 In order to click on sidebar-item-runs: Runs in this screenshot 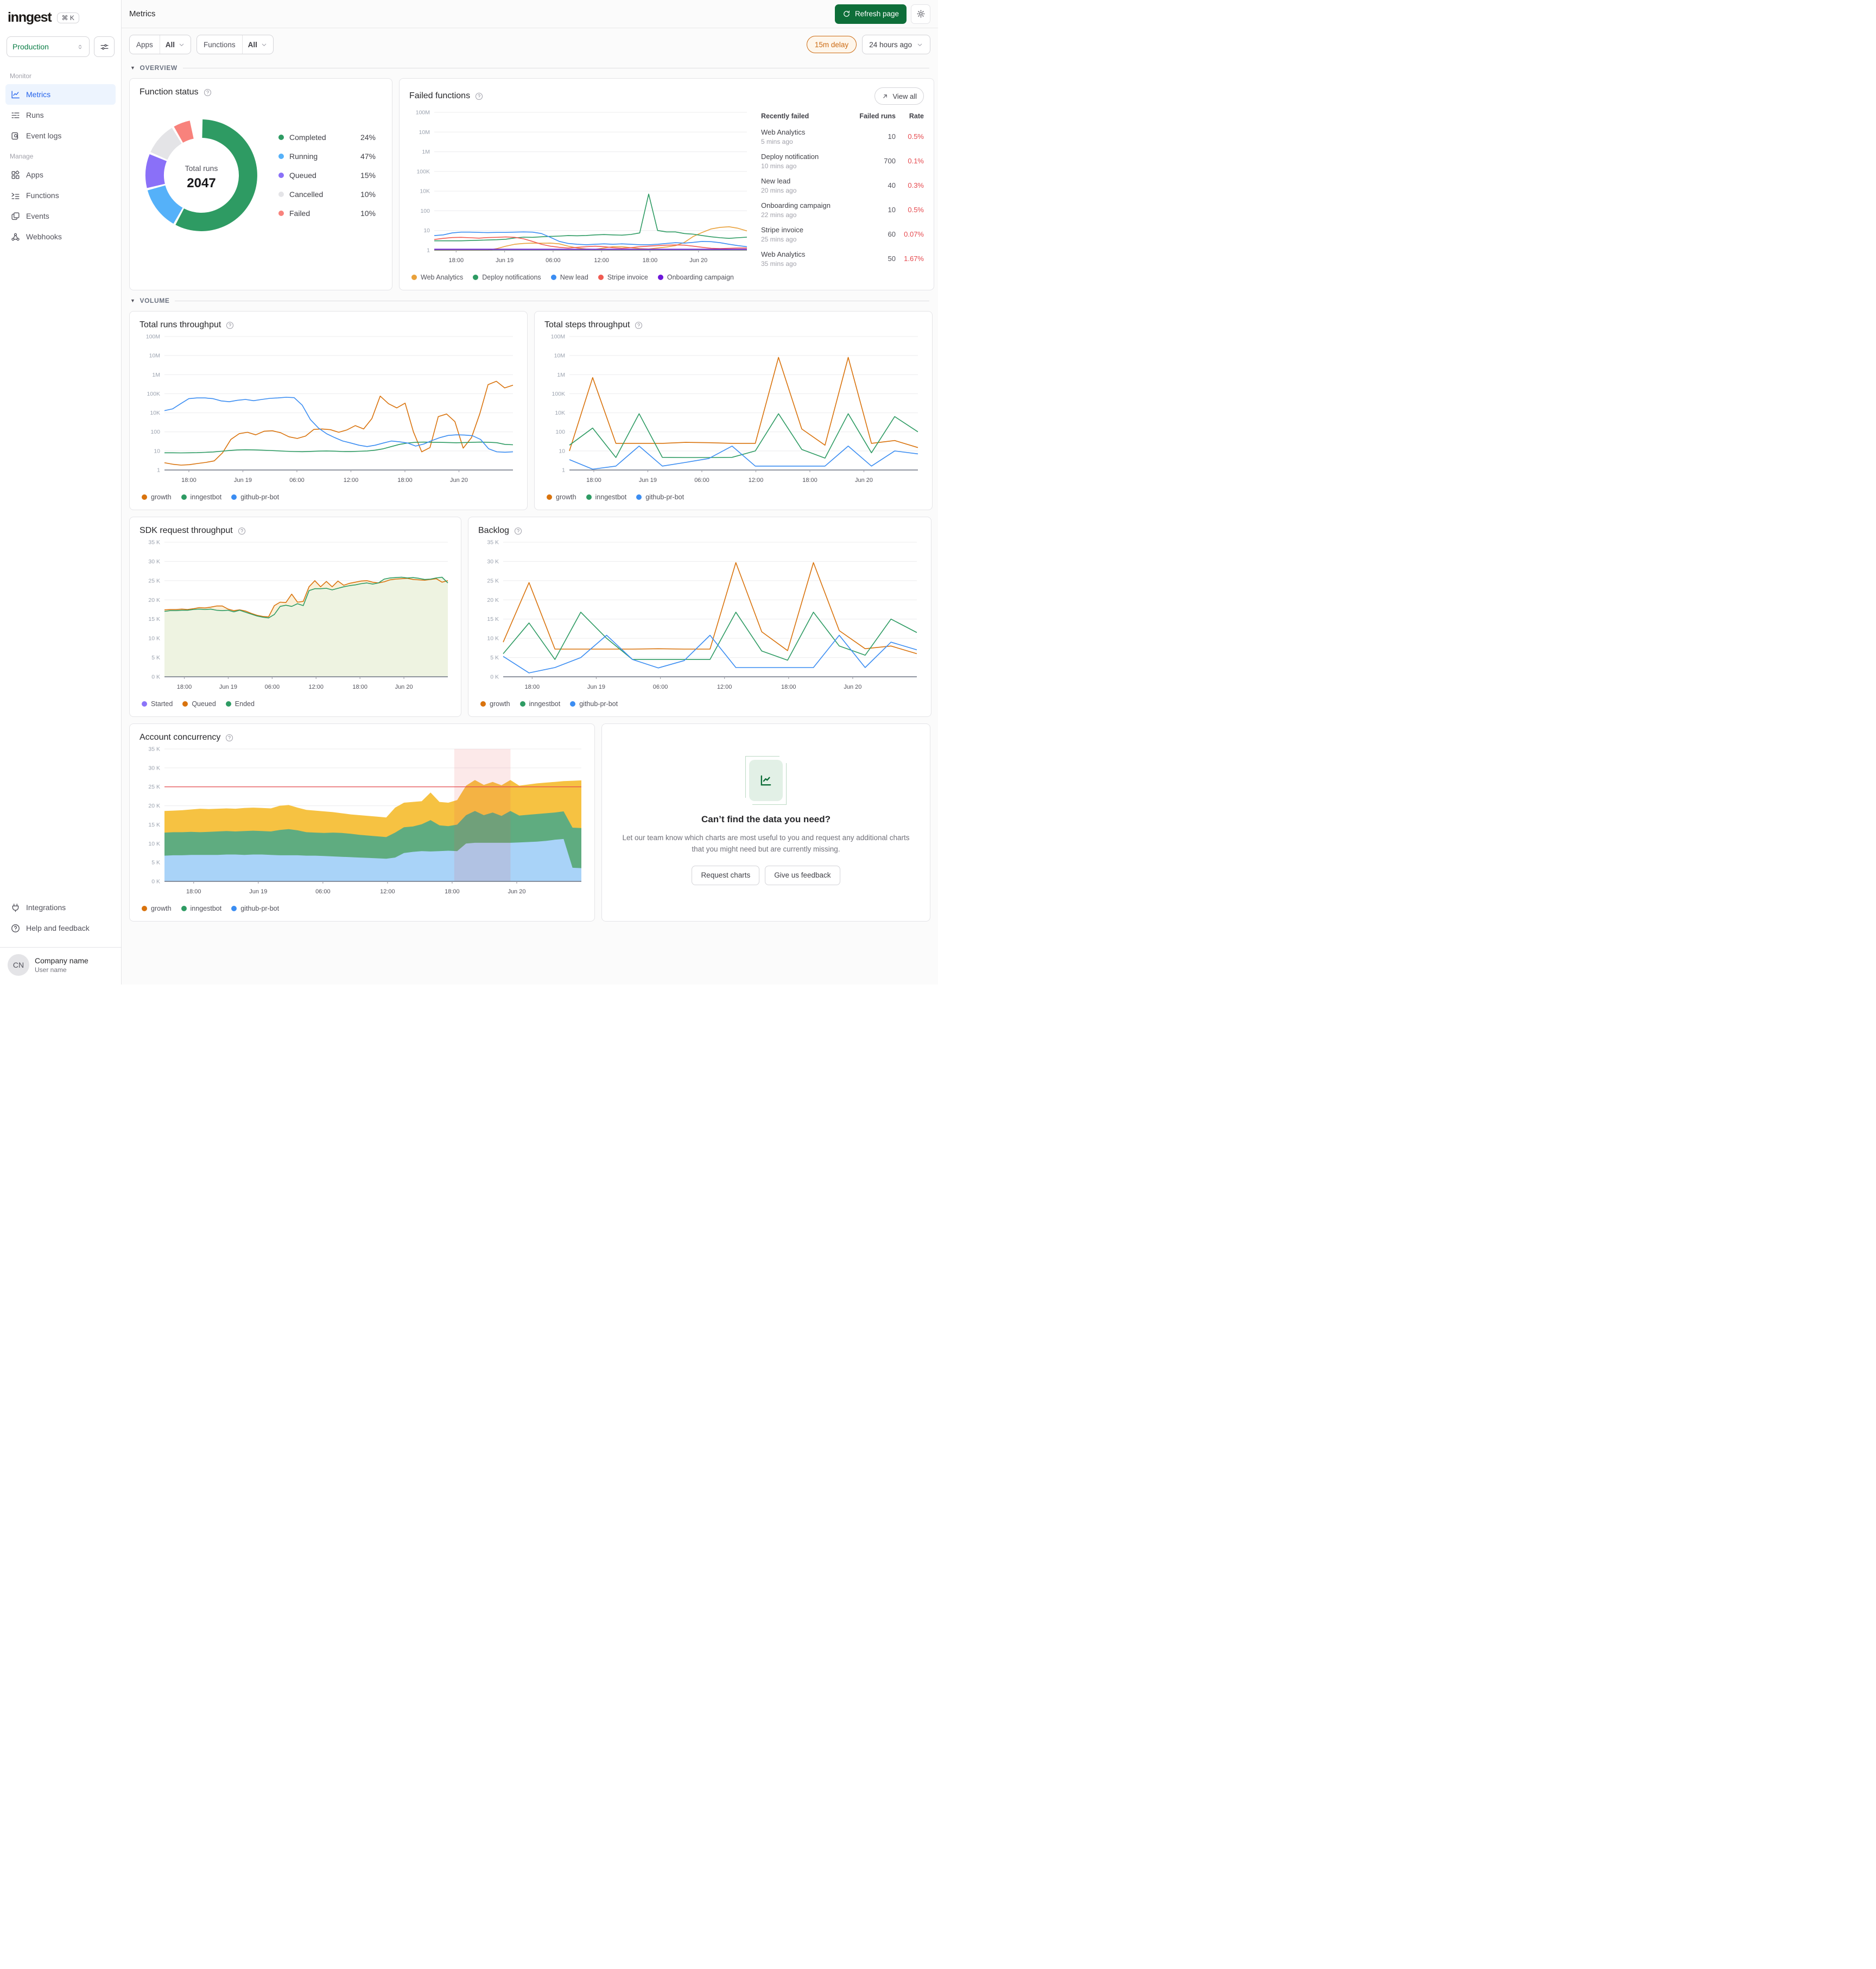, I will do `click(60, 115)`.